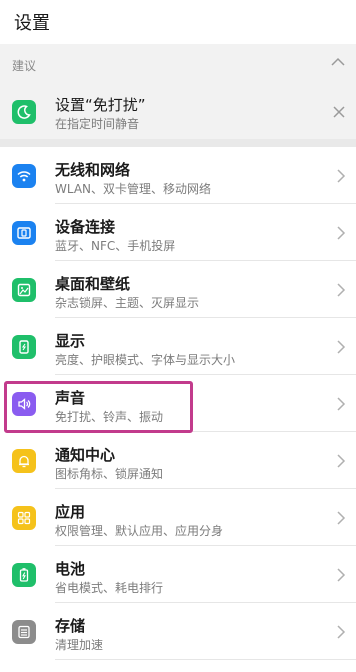 The image size is (356, 672). I want to click on settings-item-storage: 存储 清理加速, so click(178, 631).